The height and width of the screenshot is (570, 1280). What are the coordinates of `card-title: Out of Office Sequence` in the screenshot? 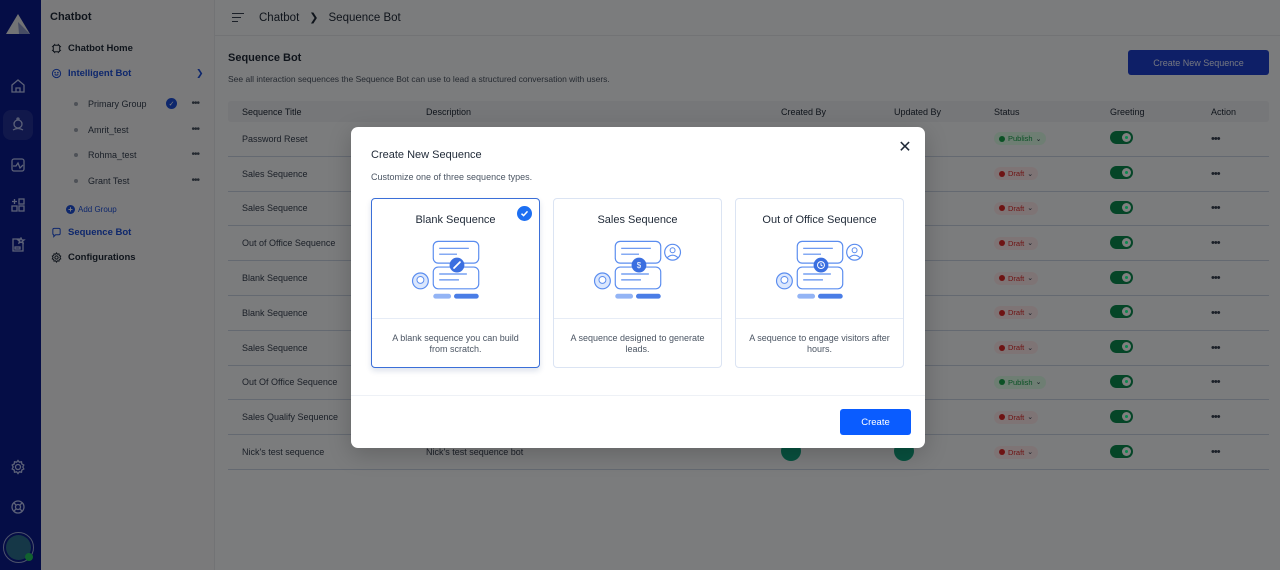 It's located at (819, 220).